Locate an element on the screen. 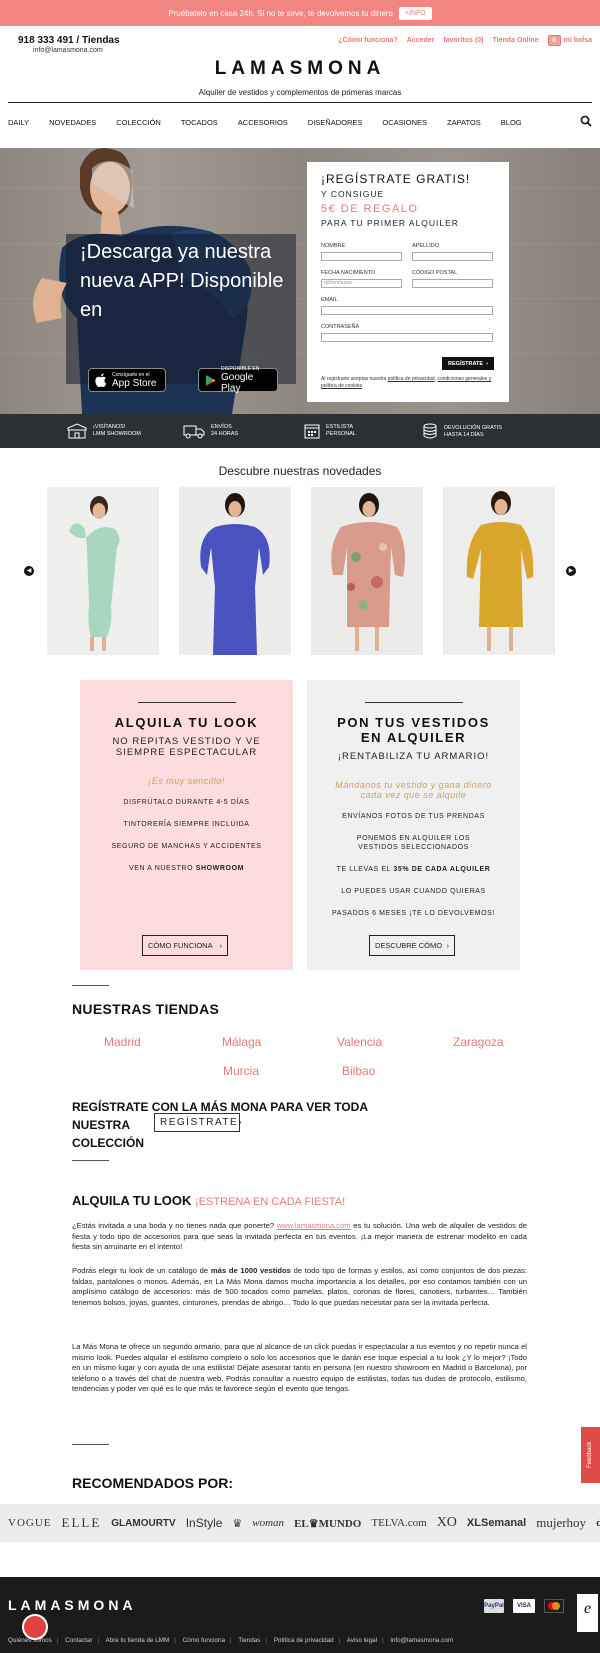 The height and width of the screenshot is (1653, 600). nav-daily: DAILY is located at coordinates (18, 122).